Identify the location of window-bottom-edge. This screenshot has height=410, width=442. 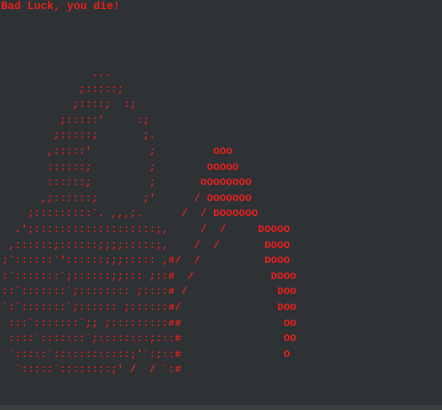
(221, 407).